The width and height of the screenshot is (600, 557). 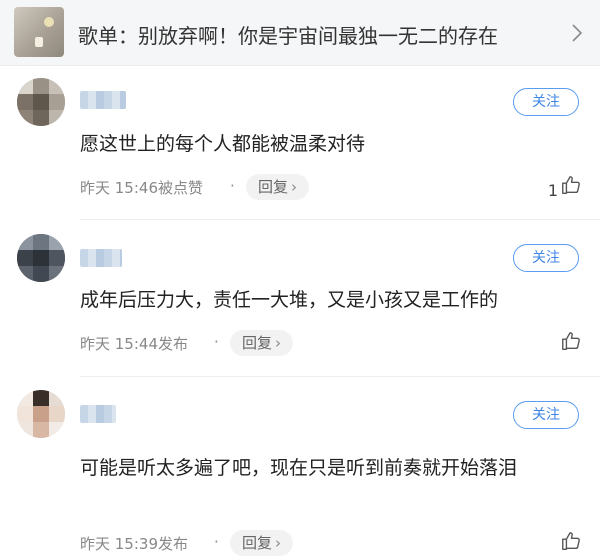 I want to click on timestamp: 昨天 15:39发布, so click(x=134, y=544).